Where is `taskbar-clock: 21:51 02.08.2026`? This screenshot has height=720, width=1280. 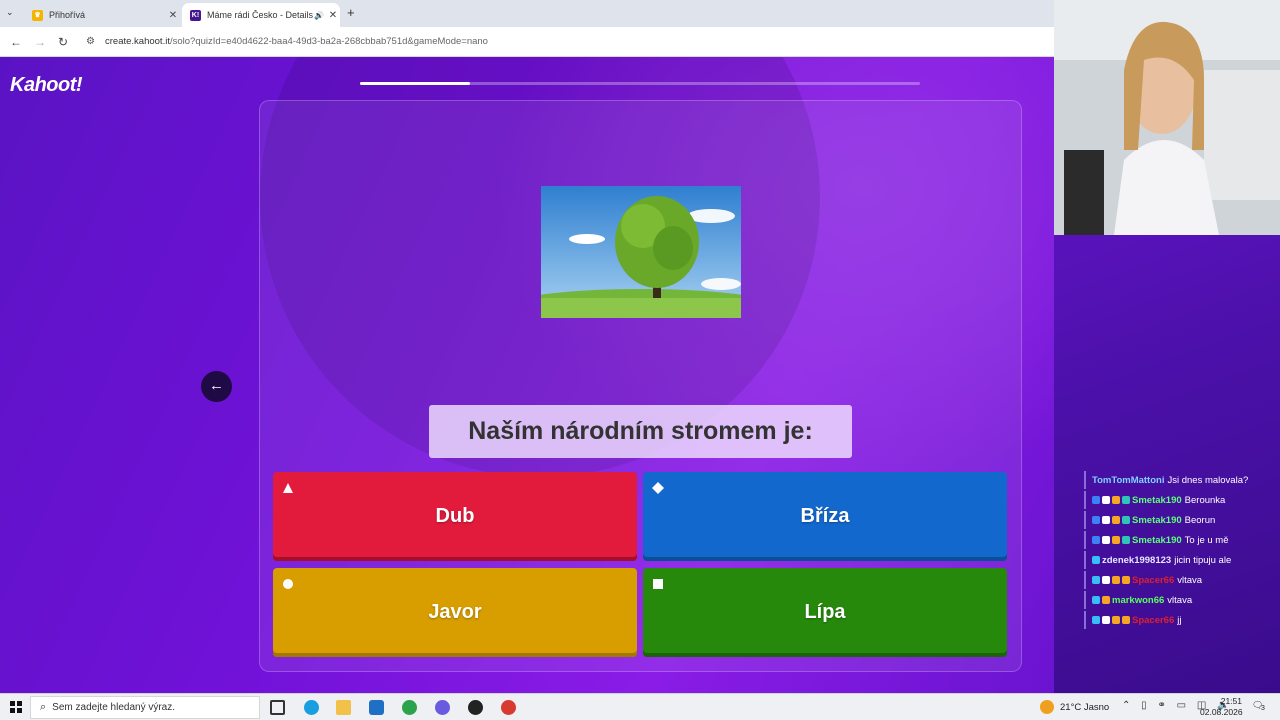 taskbar-clock: 21:51 02.08.2026 is located at coordinates (1221, 707).